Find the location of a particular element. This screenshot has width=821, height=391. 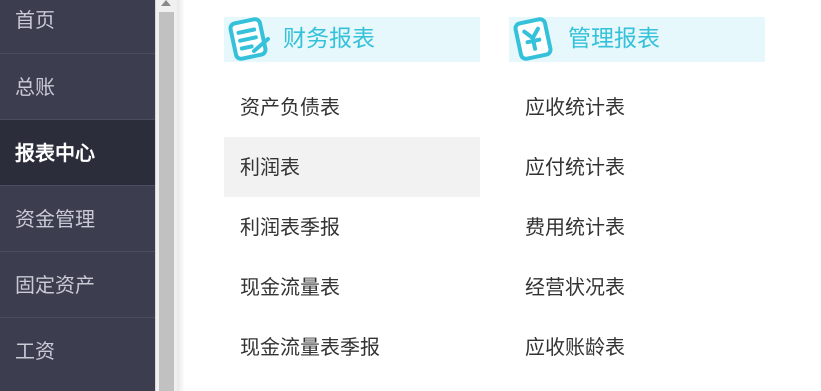

sidebar-item-label: 首页 is located at coordinates (35, 20).